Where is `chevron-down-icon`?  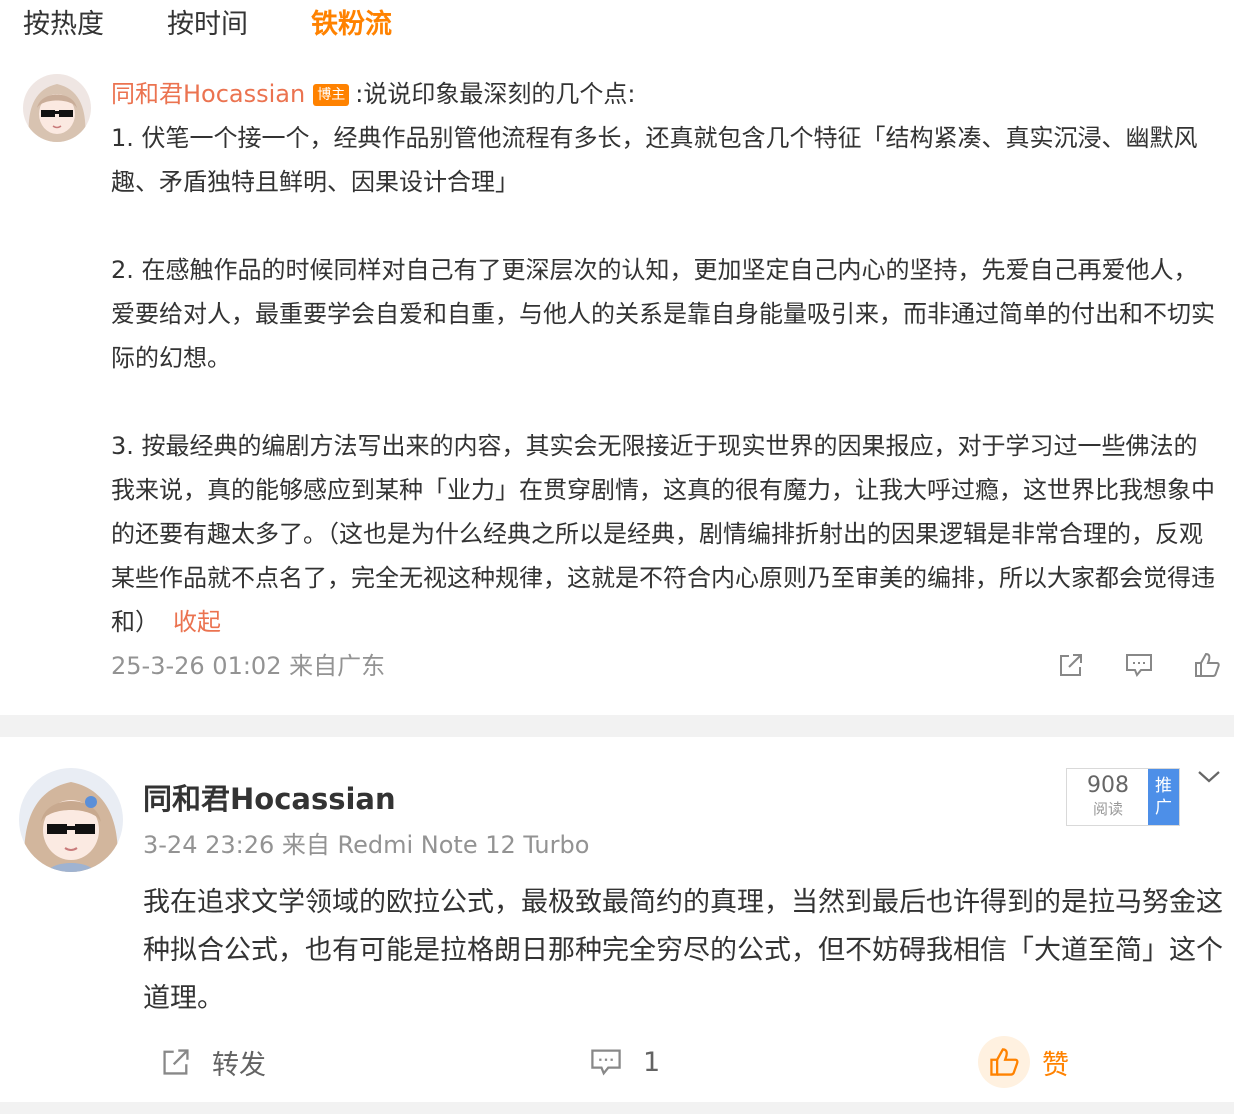
chevron-down-icon is located at coordinates (1209, 777).